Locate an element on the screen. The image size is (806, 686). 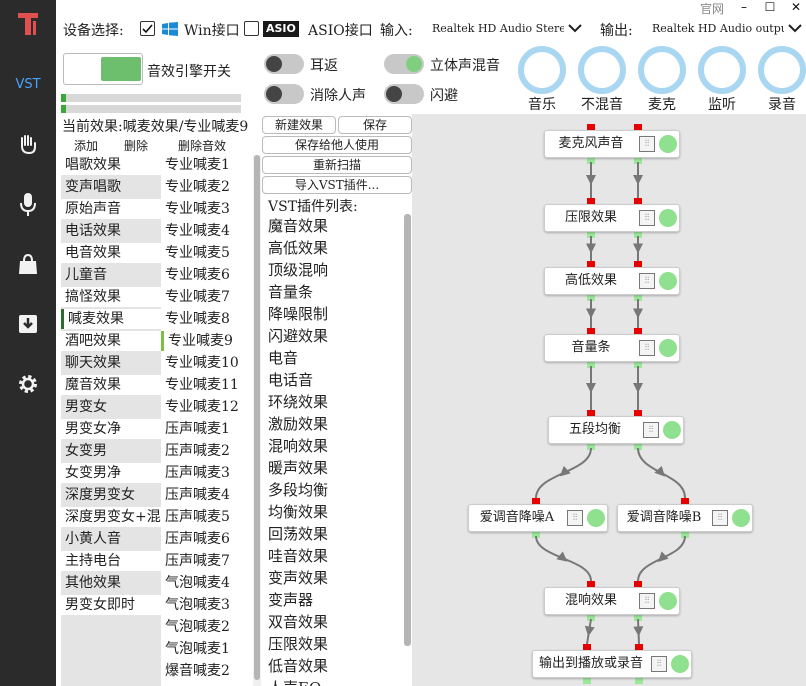
high-low-node: 高低效果 ⫶⫶ is located at coordinates (612, 281).